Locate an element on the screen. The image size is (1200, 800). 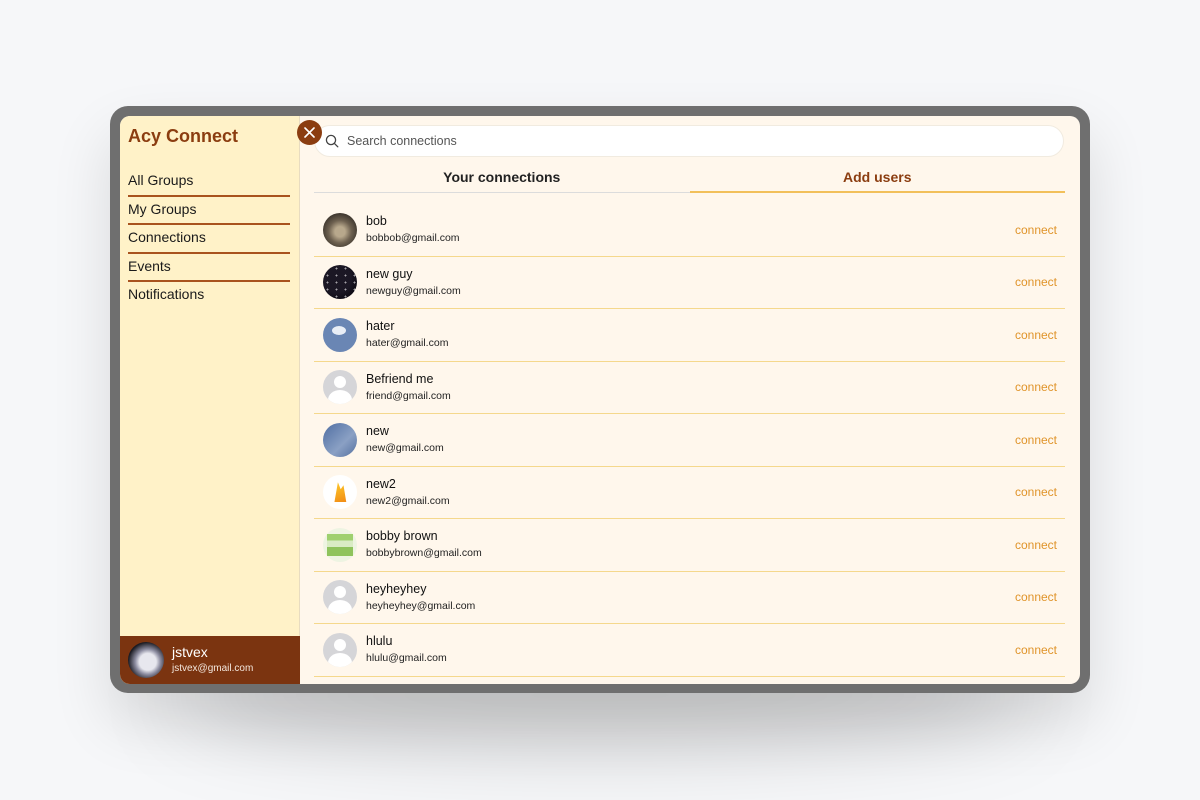
user-name: bobby brown is located at coordinates (402, 536).